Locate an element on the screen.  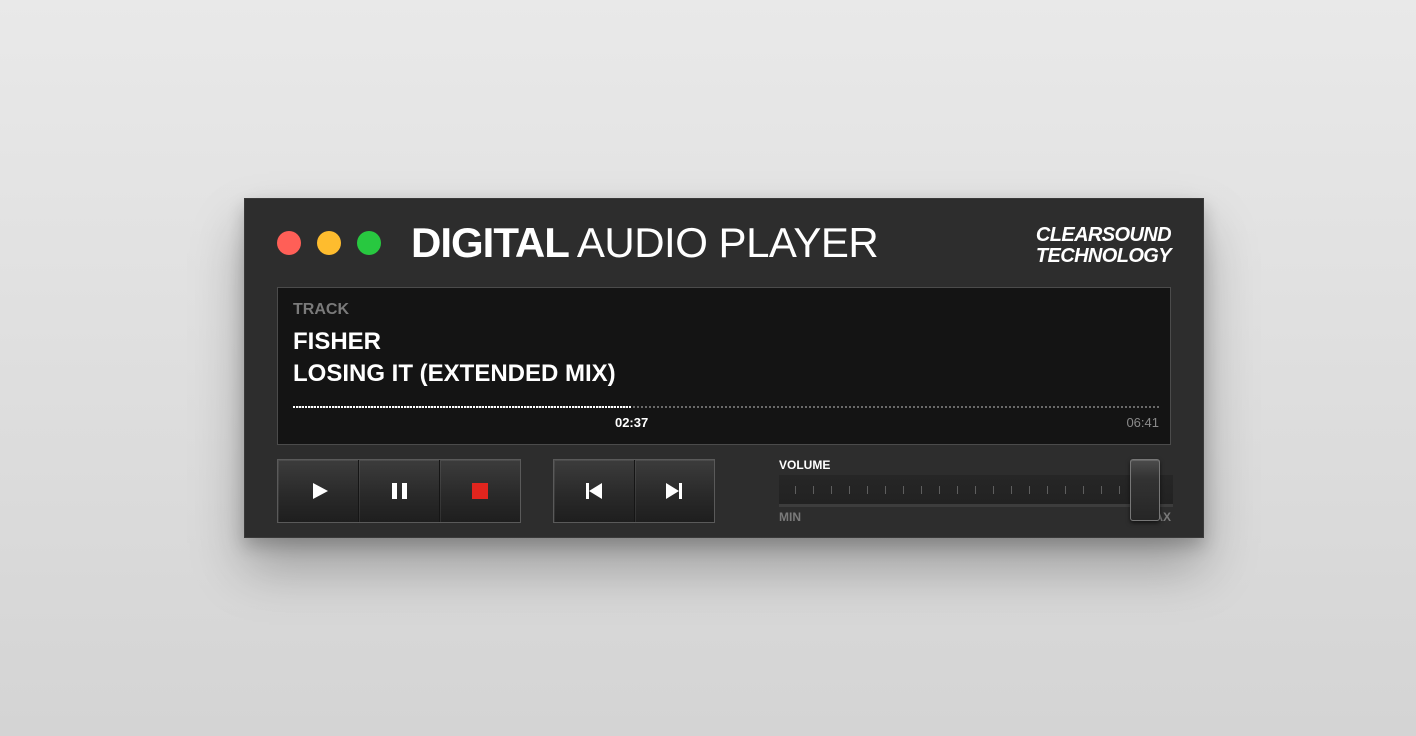
volume-slider-handle is located at coordinates (1145, 490).